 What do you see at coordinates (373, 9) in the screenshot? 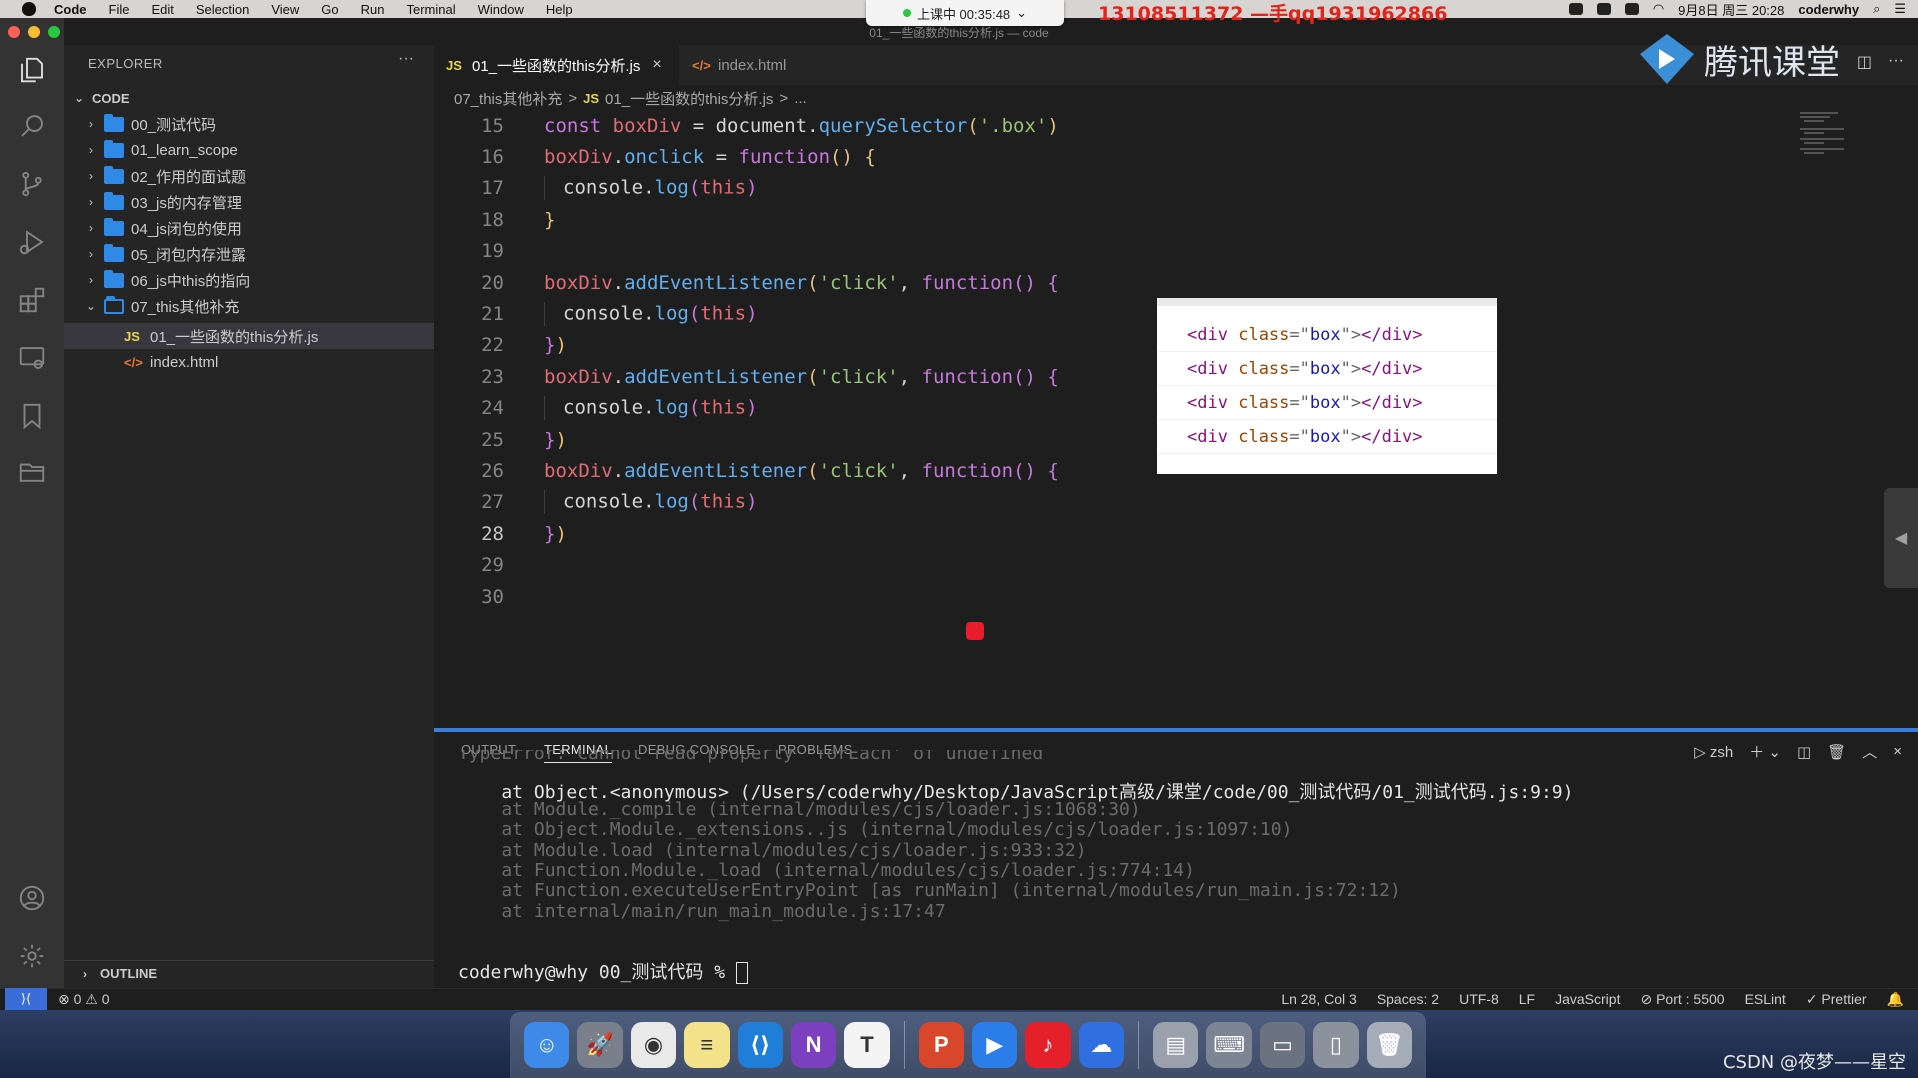
I see `menu-run: Run` at bounding box center [373, 9].